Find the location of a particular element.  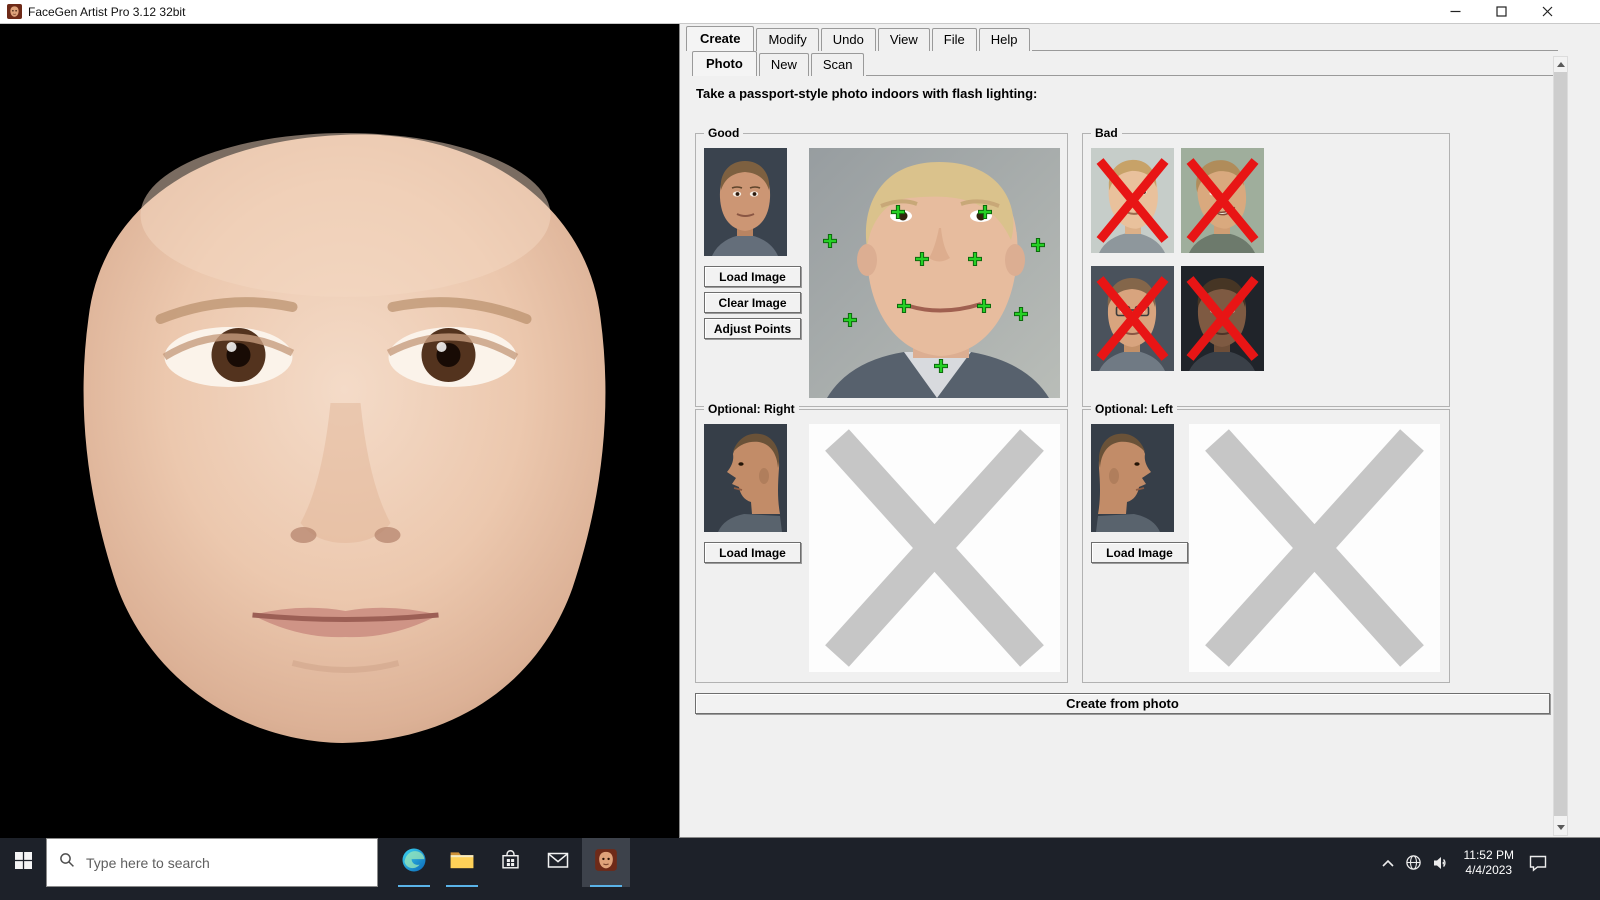

clock-date: 4/4/2023 is located at coordinates (1489, 869).